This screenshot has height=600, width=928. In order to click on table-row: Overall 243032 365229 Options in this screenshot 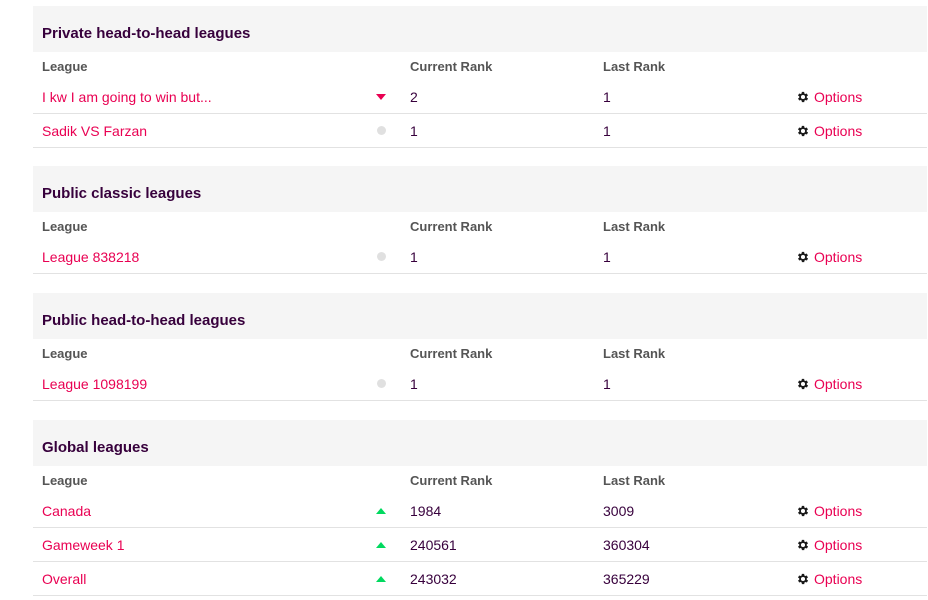, I will do `click(480, 579)`.